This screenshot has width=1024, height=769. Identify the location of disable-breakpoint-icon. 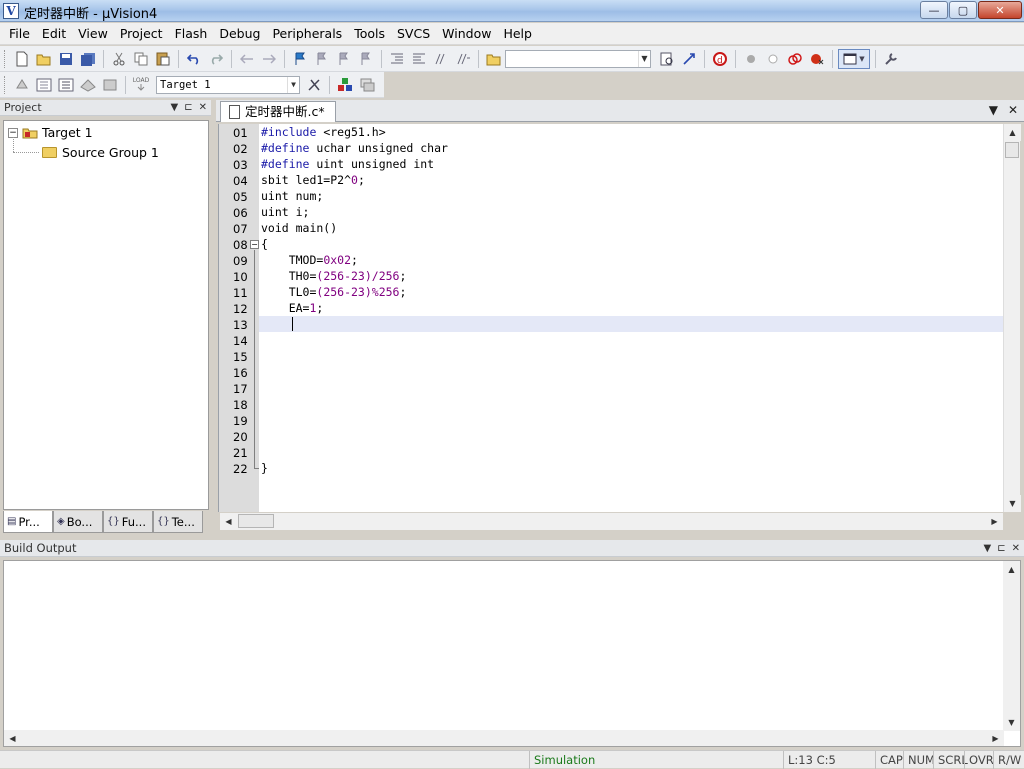
(773, 59).